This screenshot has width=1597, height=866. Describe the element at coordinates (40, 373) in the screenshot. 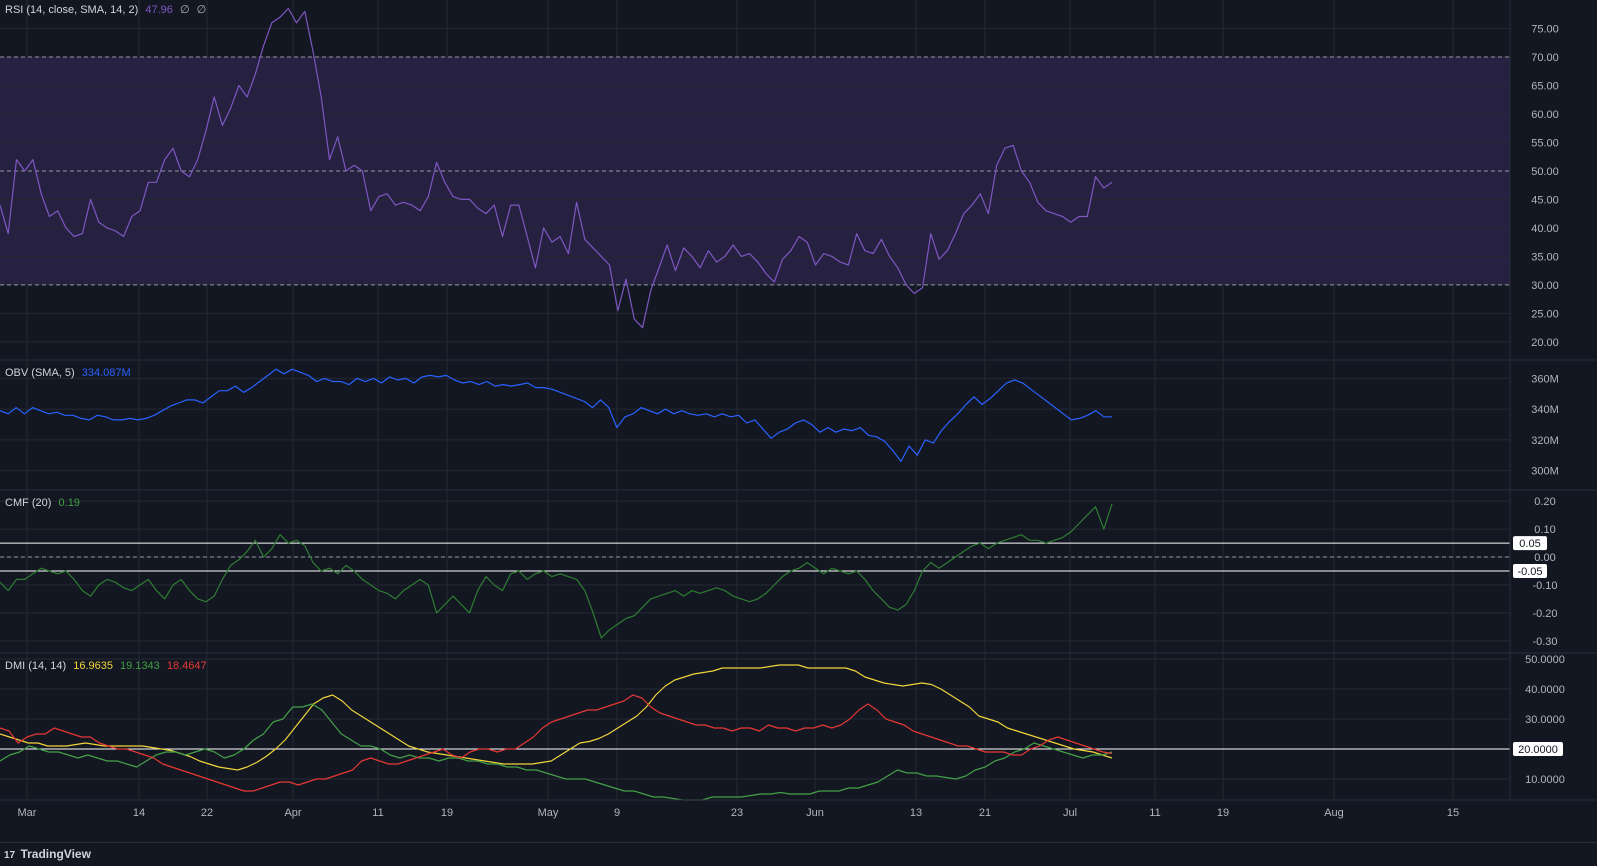

I see `obv-legend-label: OBV (SMA, 5)` at that location.